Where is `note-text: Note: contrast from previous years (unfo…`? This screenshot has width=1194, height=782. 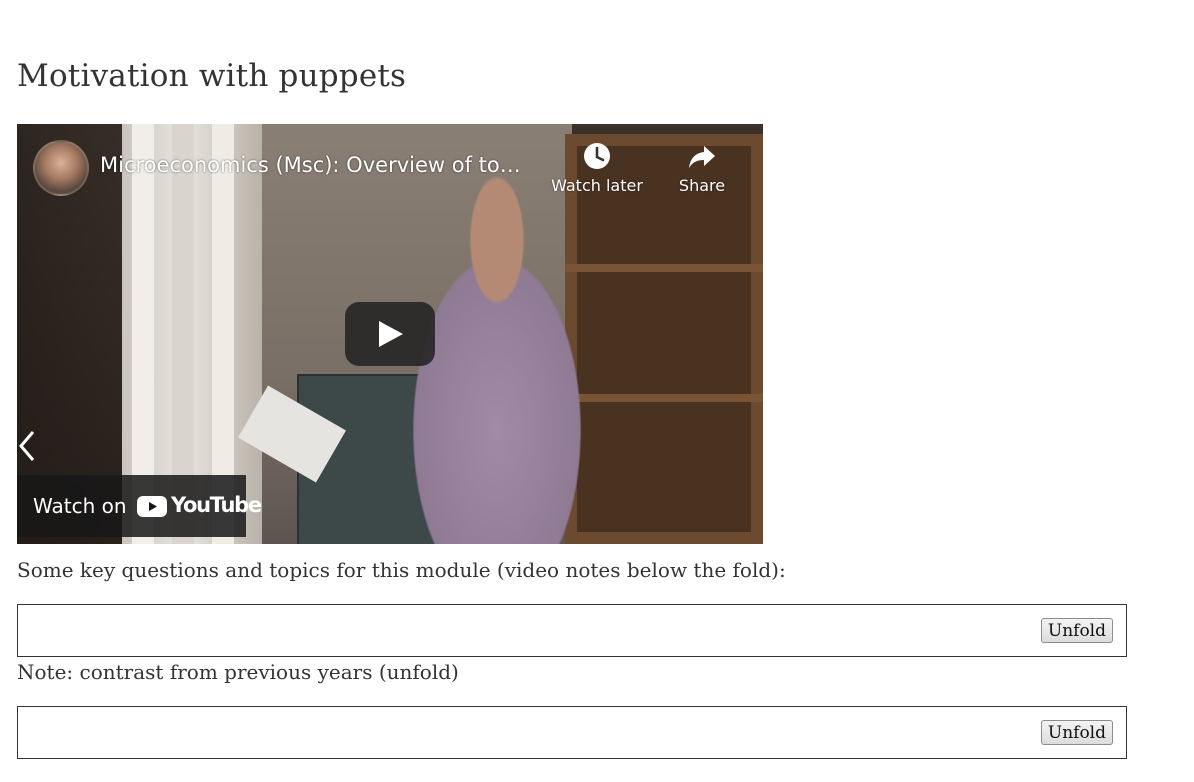
note-text: Note: contrast from previous years (unfo… is located at coordinates (238, 672).